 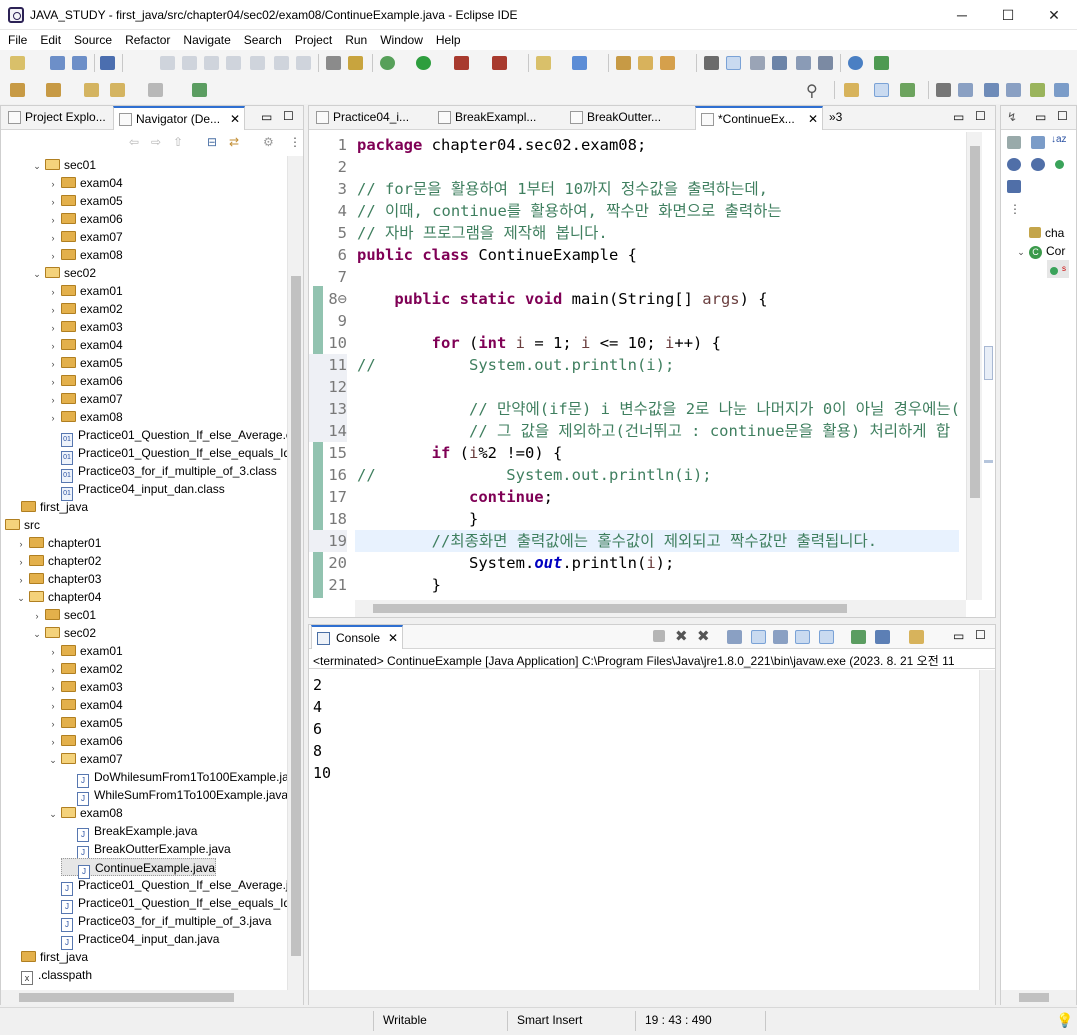 I want to click on next-annotation-icon, so click(x=17, y=90).